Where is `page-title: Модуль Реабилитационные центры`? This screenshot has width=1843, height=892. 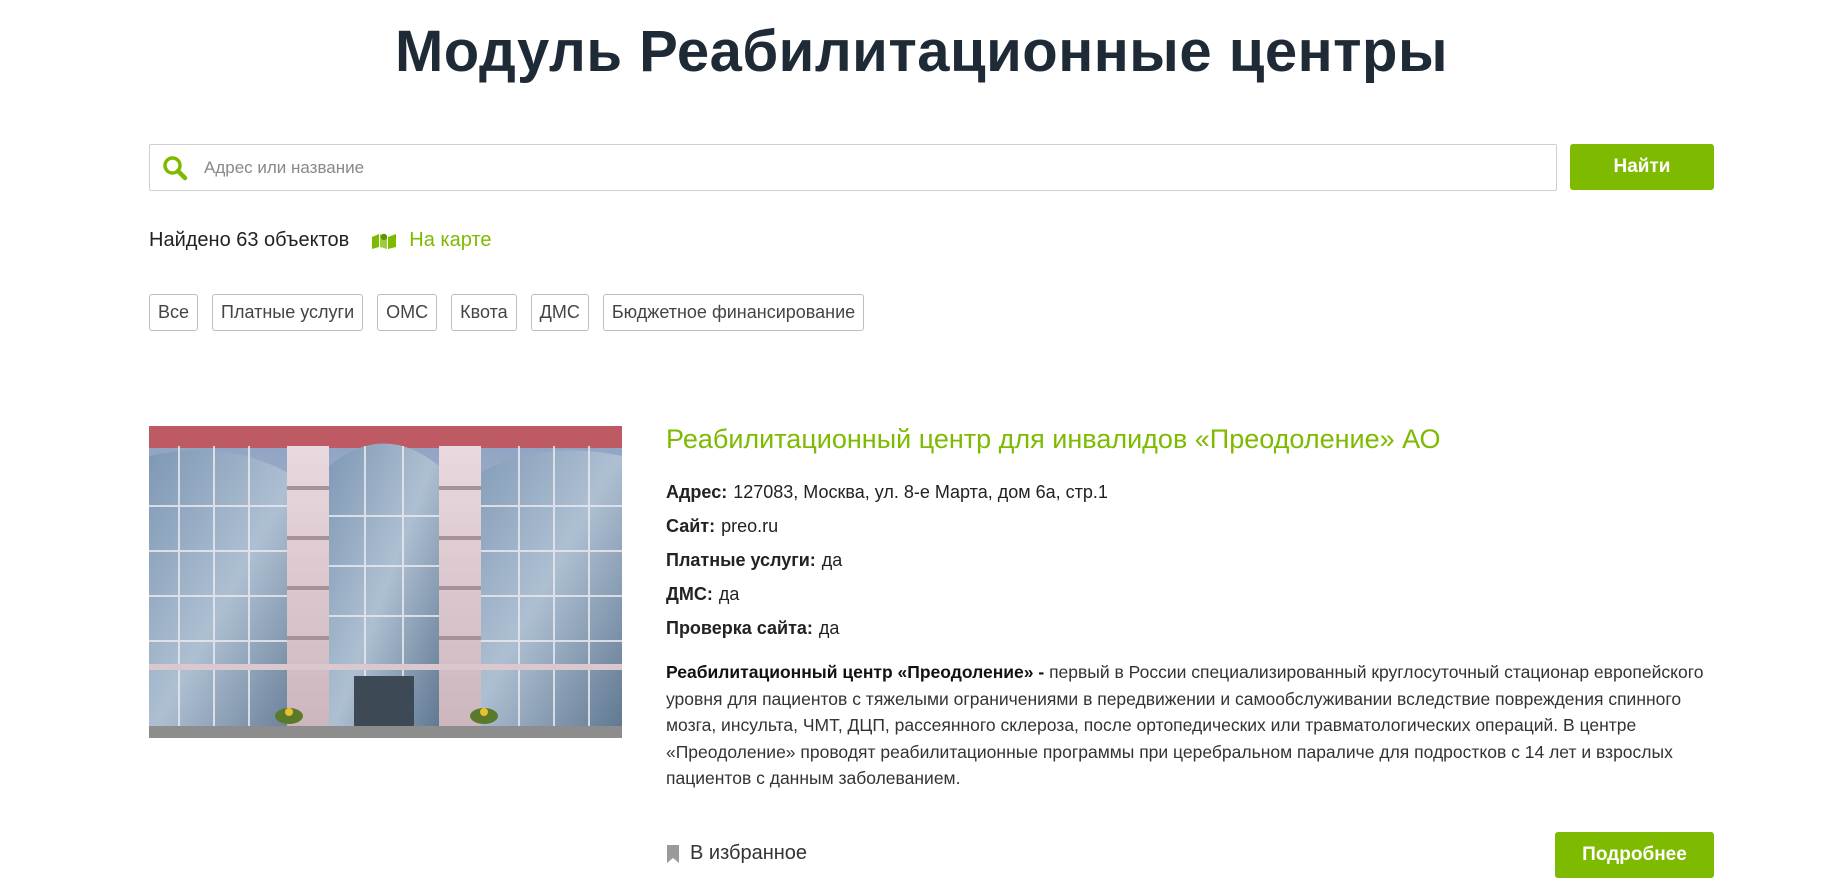 page-title: Модуль Реабилитационные центры is located at coordinates (921, 51).